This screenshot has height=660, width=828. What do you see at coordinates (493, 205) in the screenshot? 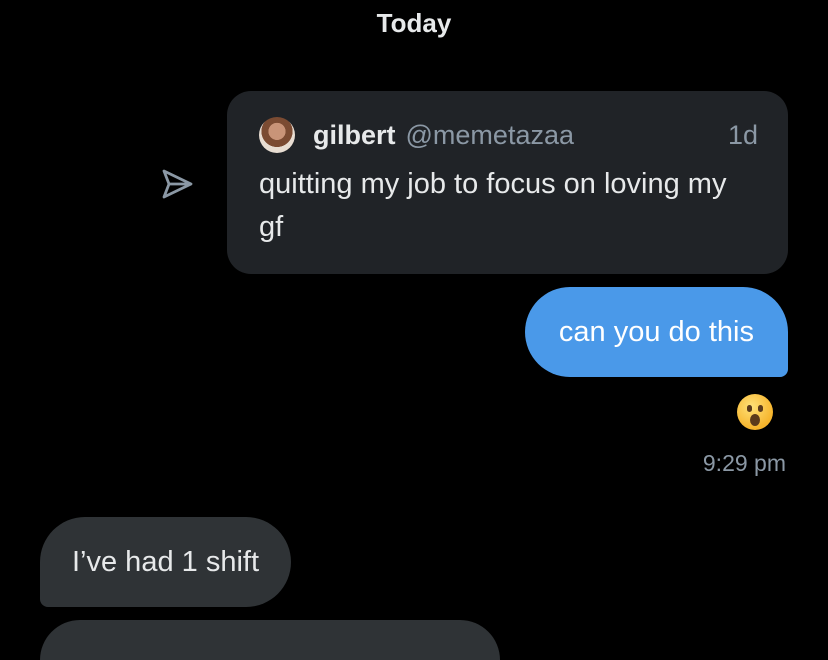
I see `quoted-post-text: quitting my job to focus on loving my gf` at bounding box center [493, 205].